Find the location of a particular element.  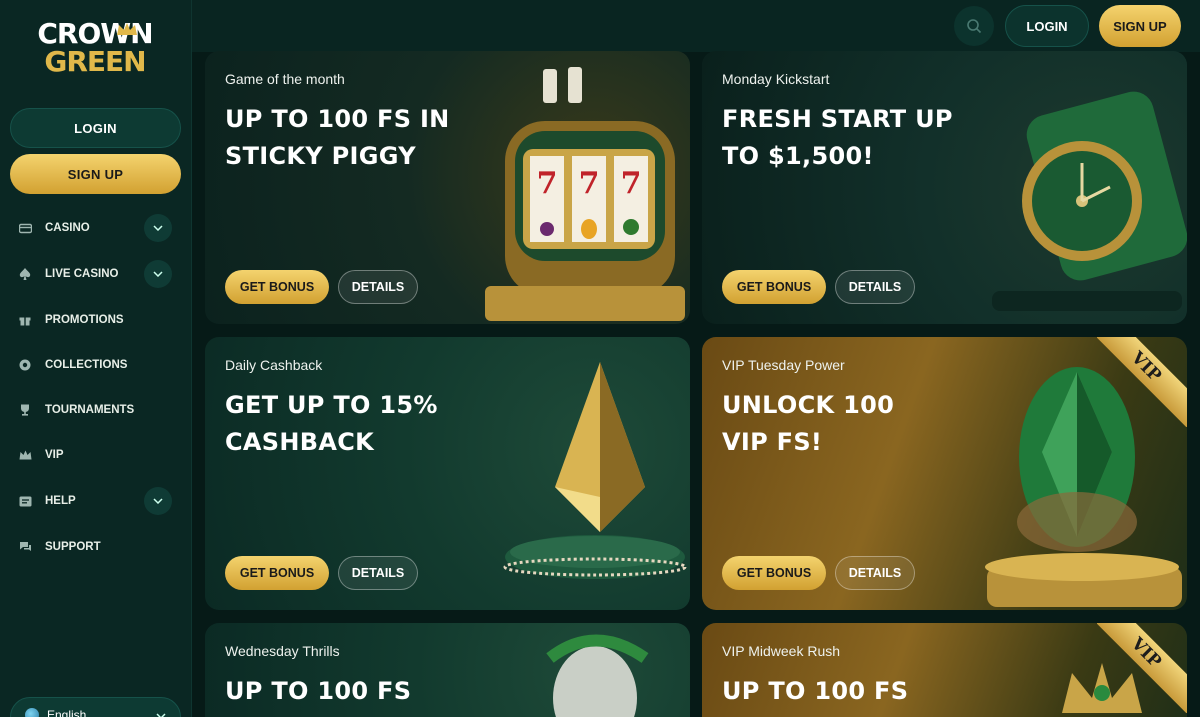

sidebar-item-support: SUPPORT is located at coordinates (97, 547).